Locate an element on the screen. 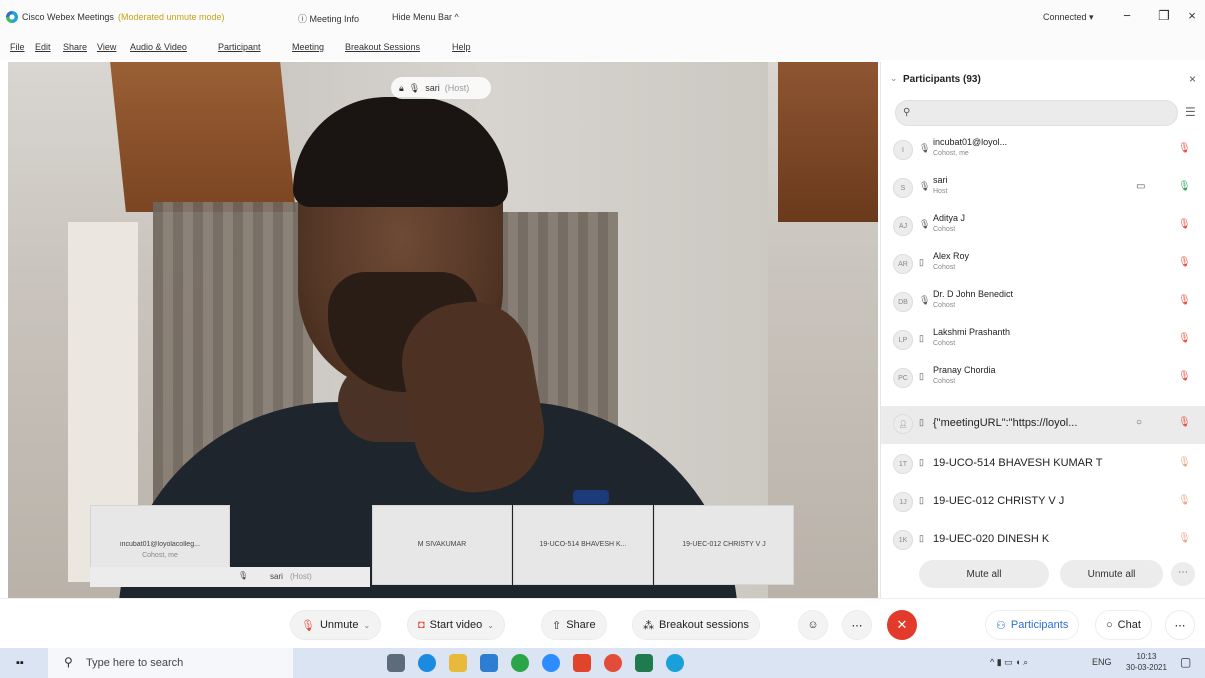  menu-view: View is located at coordinates (106, 47).